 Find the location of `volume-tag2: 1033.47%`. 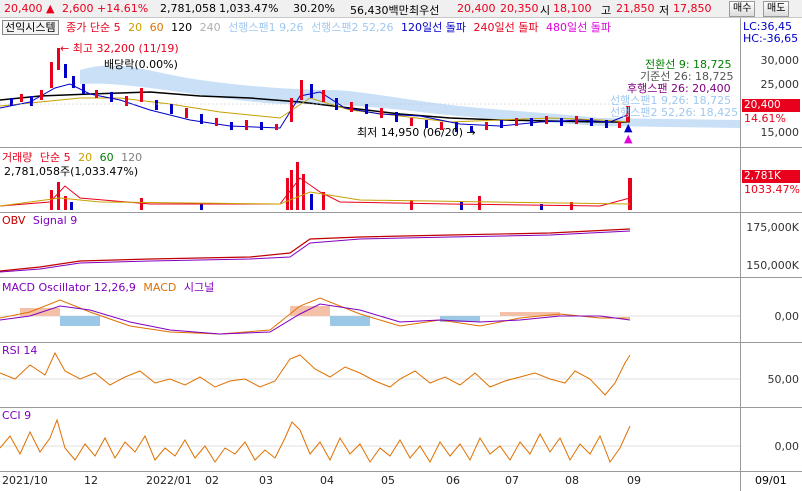

volume-tag2: 1033.47% is located at coordinates (772, 189).